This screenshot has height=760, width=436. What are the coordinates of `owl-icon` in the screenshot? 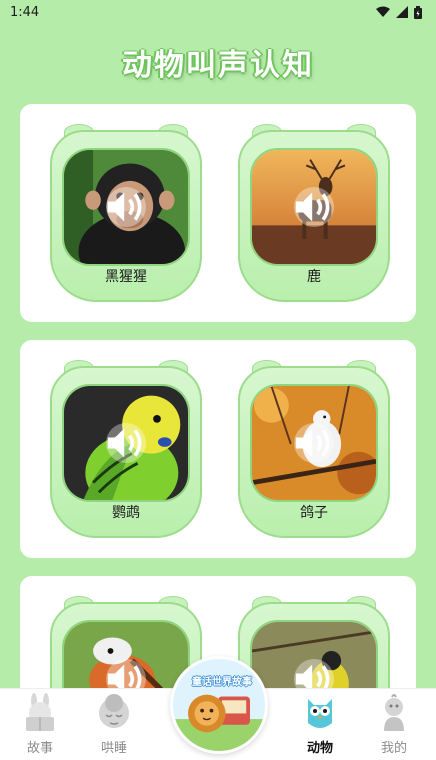 It's located at (320, 713).